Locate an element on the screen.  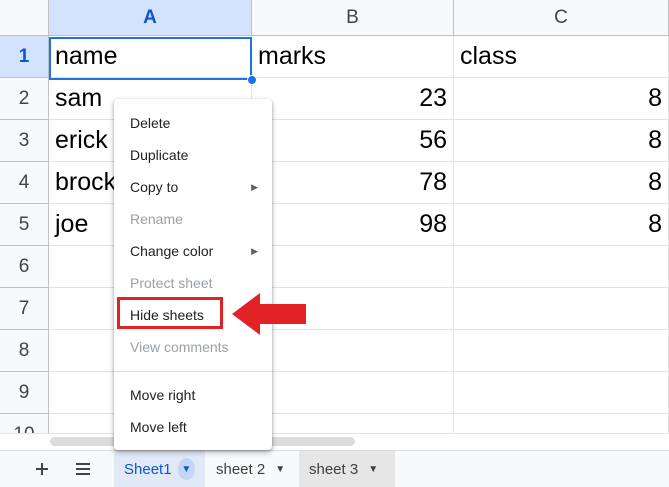
cell-c2: 8 is located at coordinates (561, 99).